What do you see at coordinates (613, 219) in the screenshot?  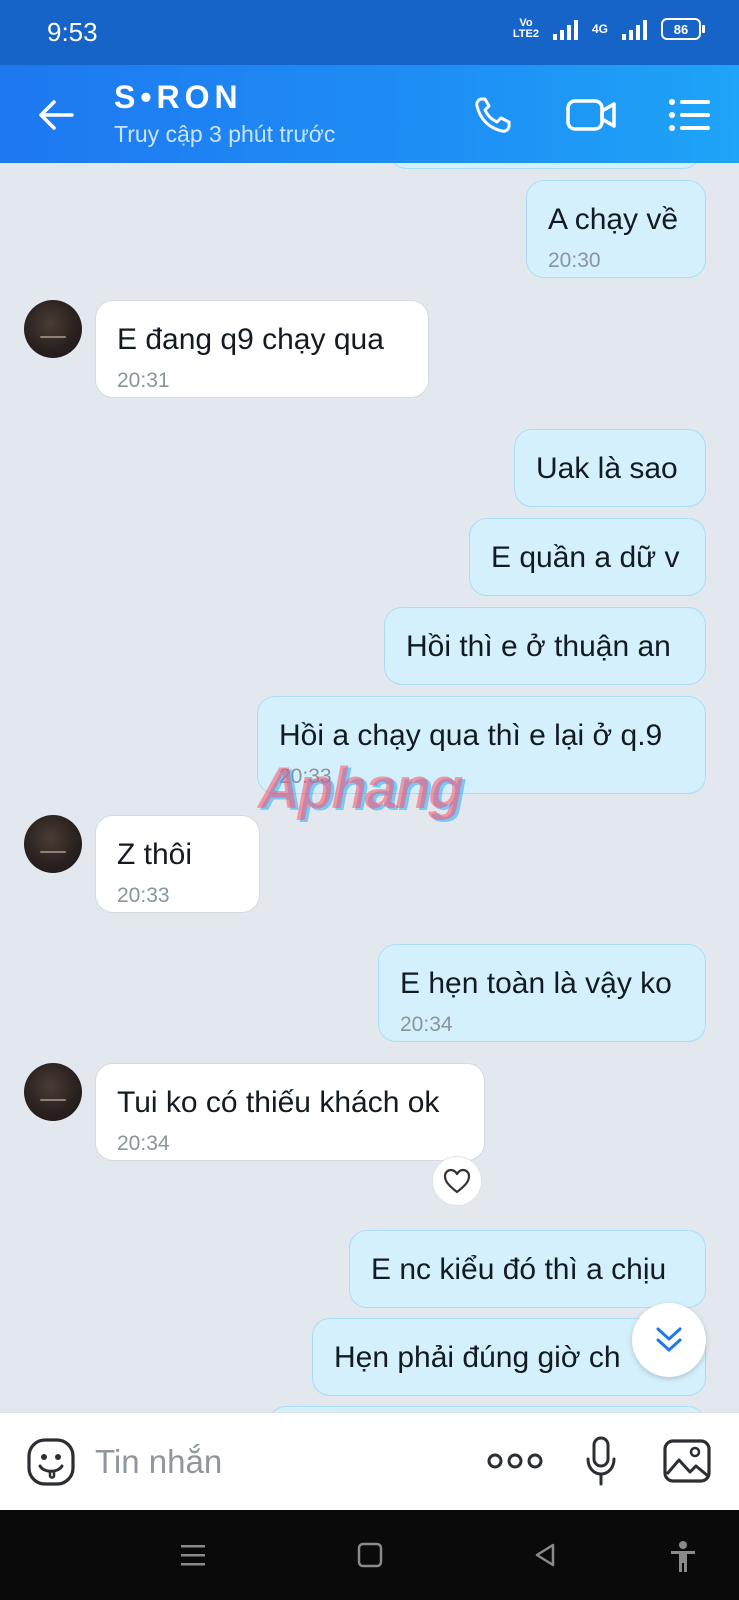 I see `message-text: A chạy về` at bounding box center [613, 219].